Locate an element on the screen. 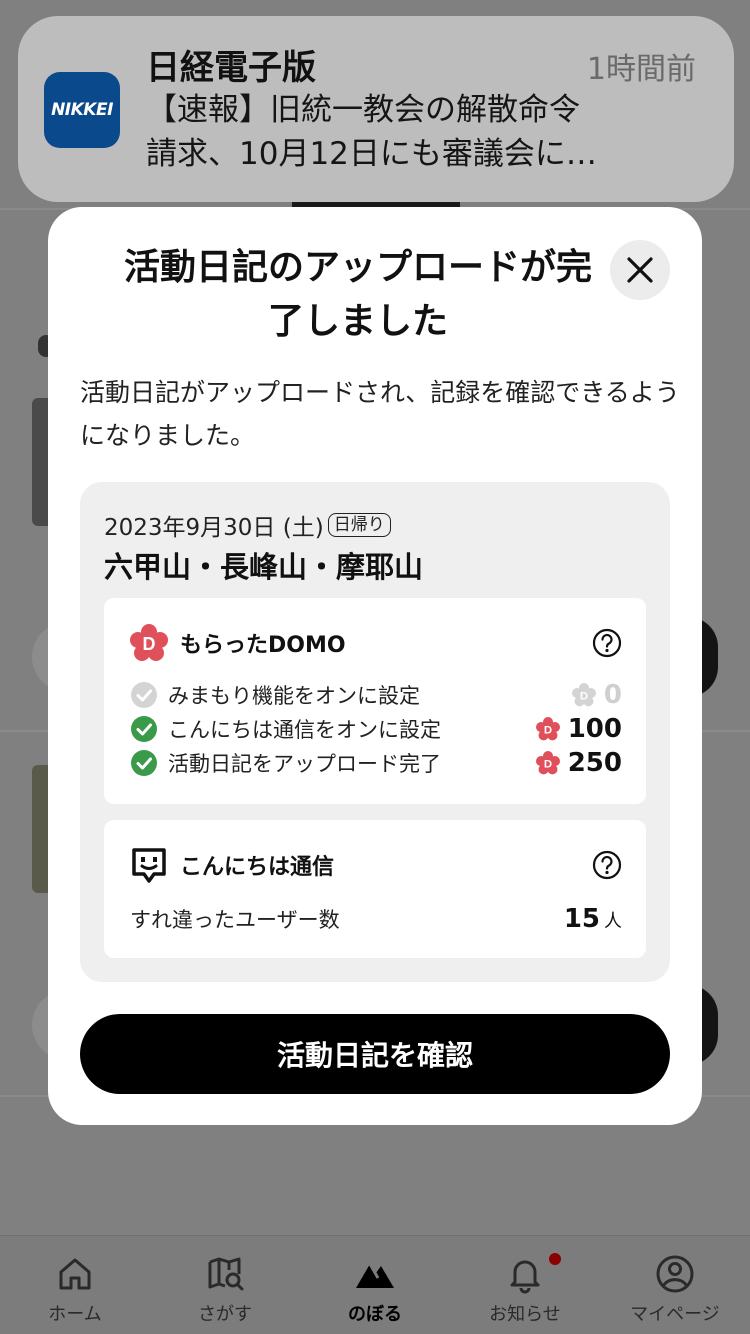  notification-app-name: 日経電子版 is located at coordinates (231, 68).